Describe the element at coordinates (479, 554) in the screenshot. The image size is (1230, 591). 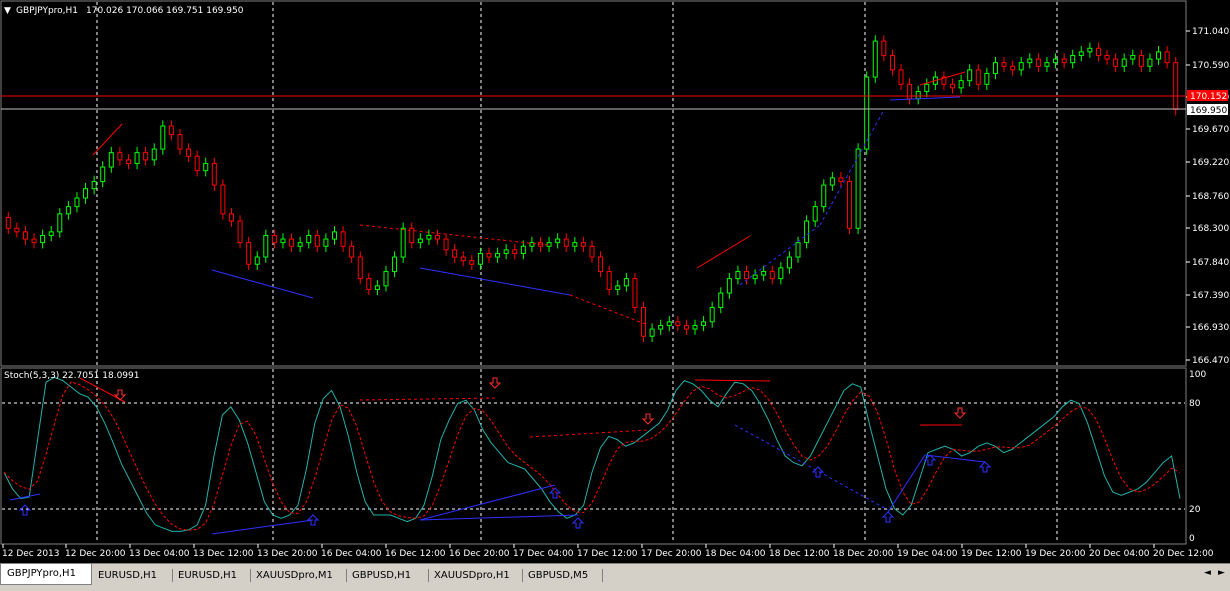
I see `time-tick-label: 16 Dec 20:00` at that location.